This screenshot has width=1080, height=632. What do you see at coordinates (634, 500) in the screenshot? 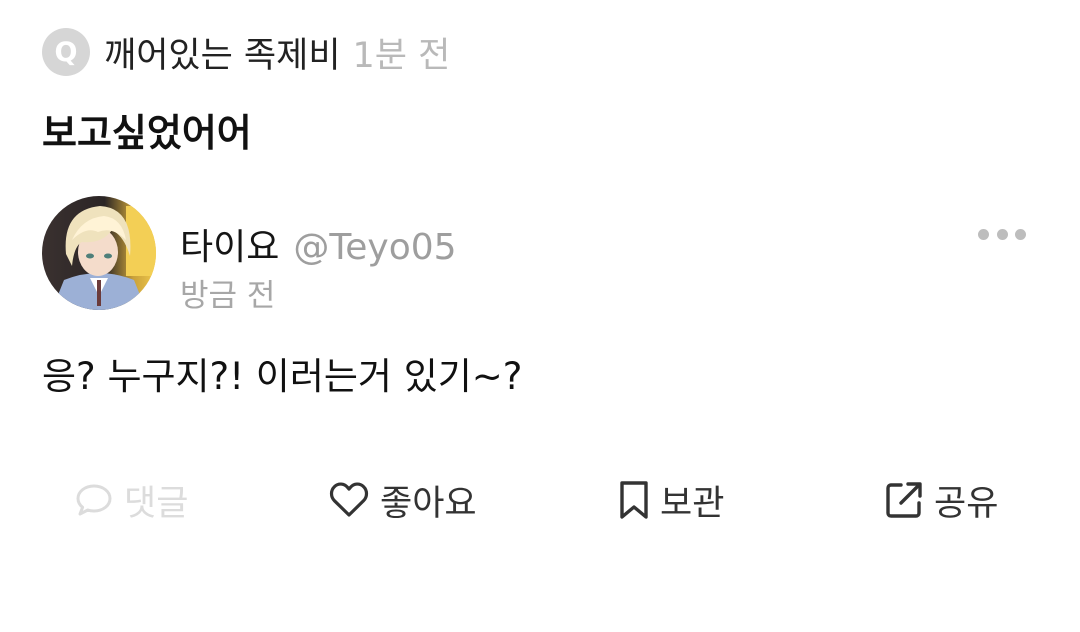
I see `bookmark-outline-icon` at bounding box center [634, 500].